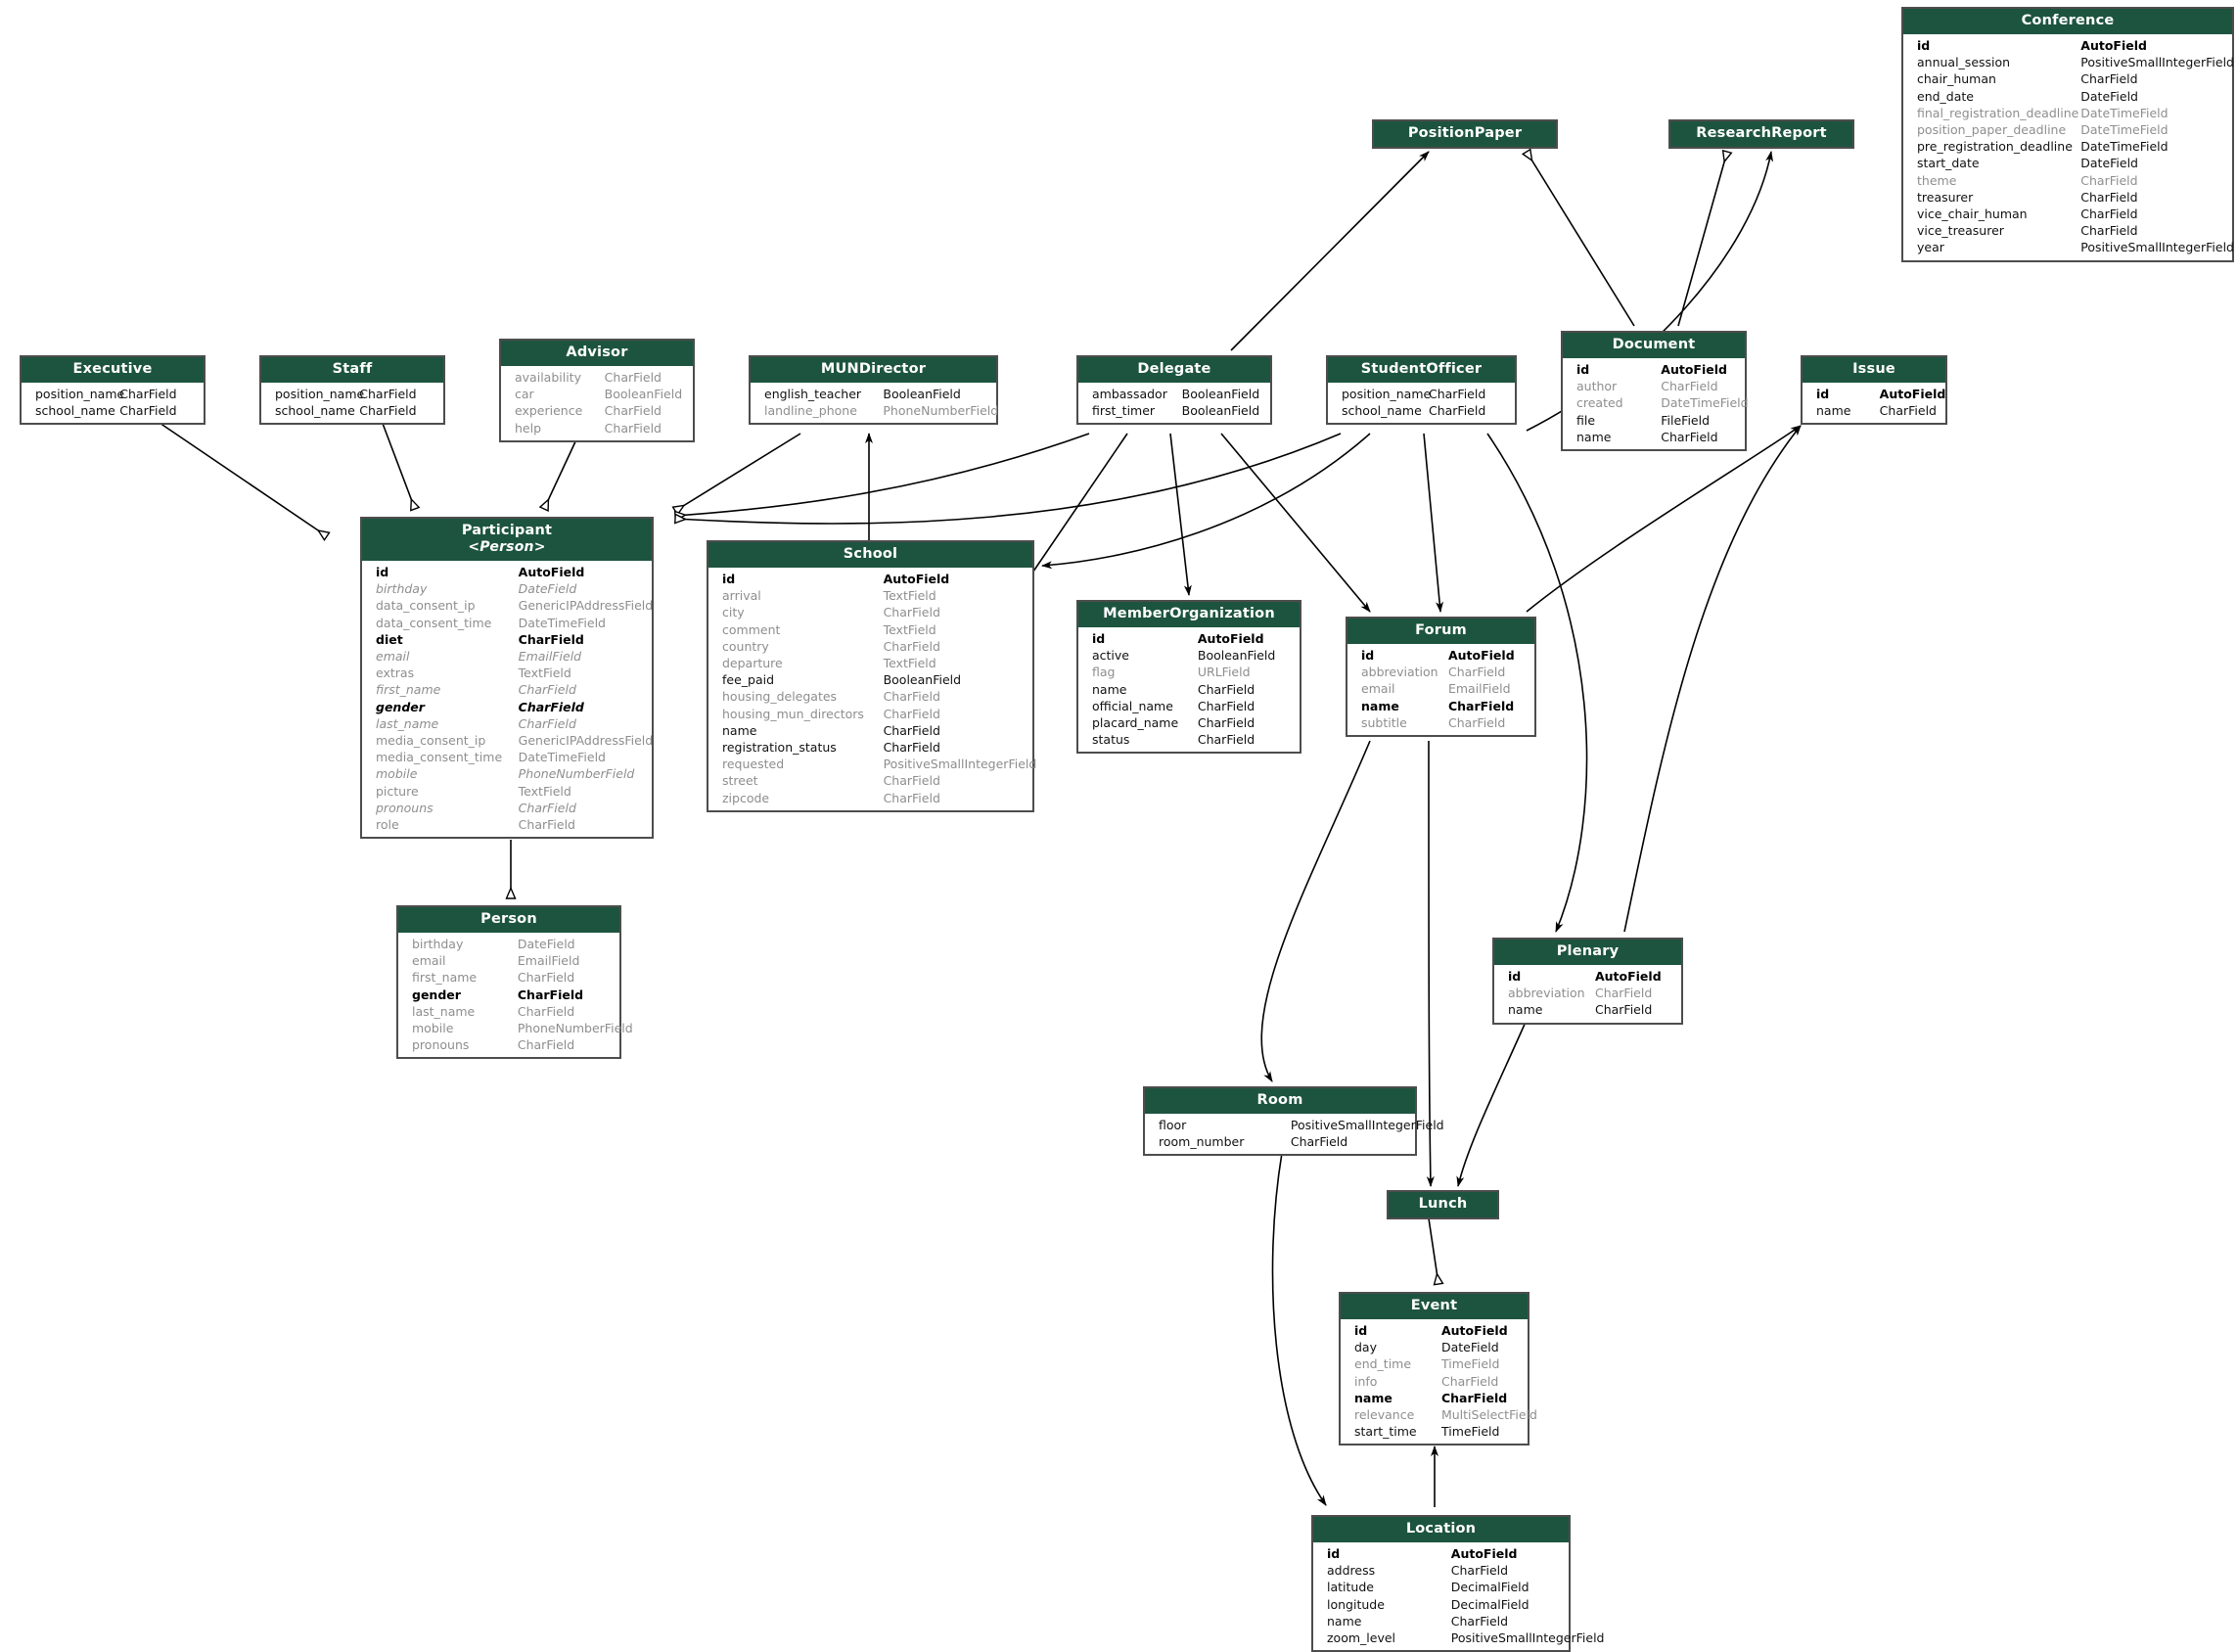 The height and width of the screenshot is (1652, 2237). Describe the element at coordinates (1945, 96) in the screenshot. I see `field-name: end_date` at that location.